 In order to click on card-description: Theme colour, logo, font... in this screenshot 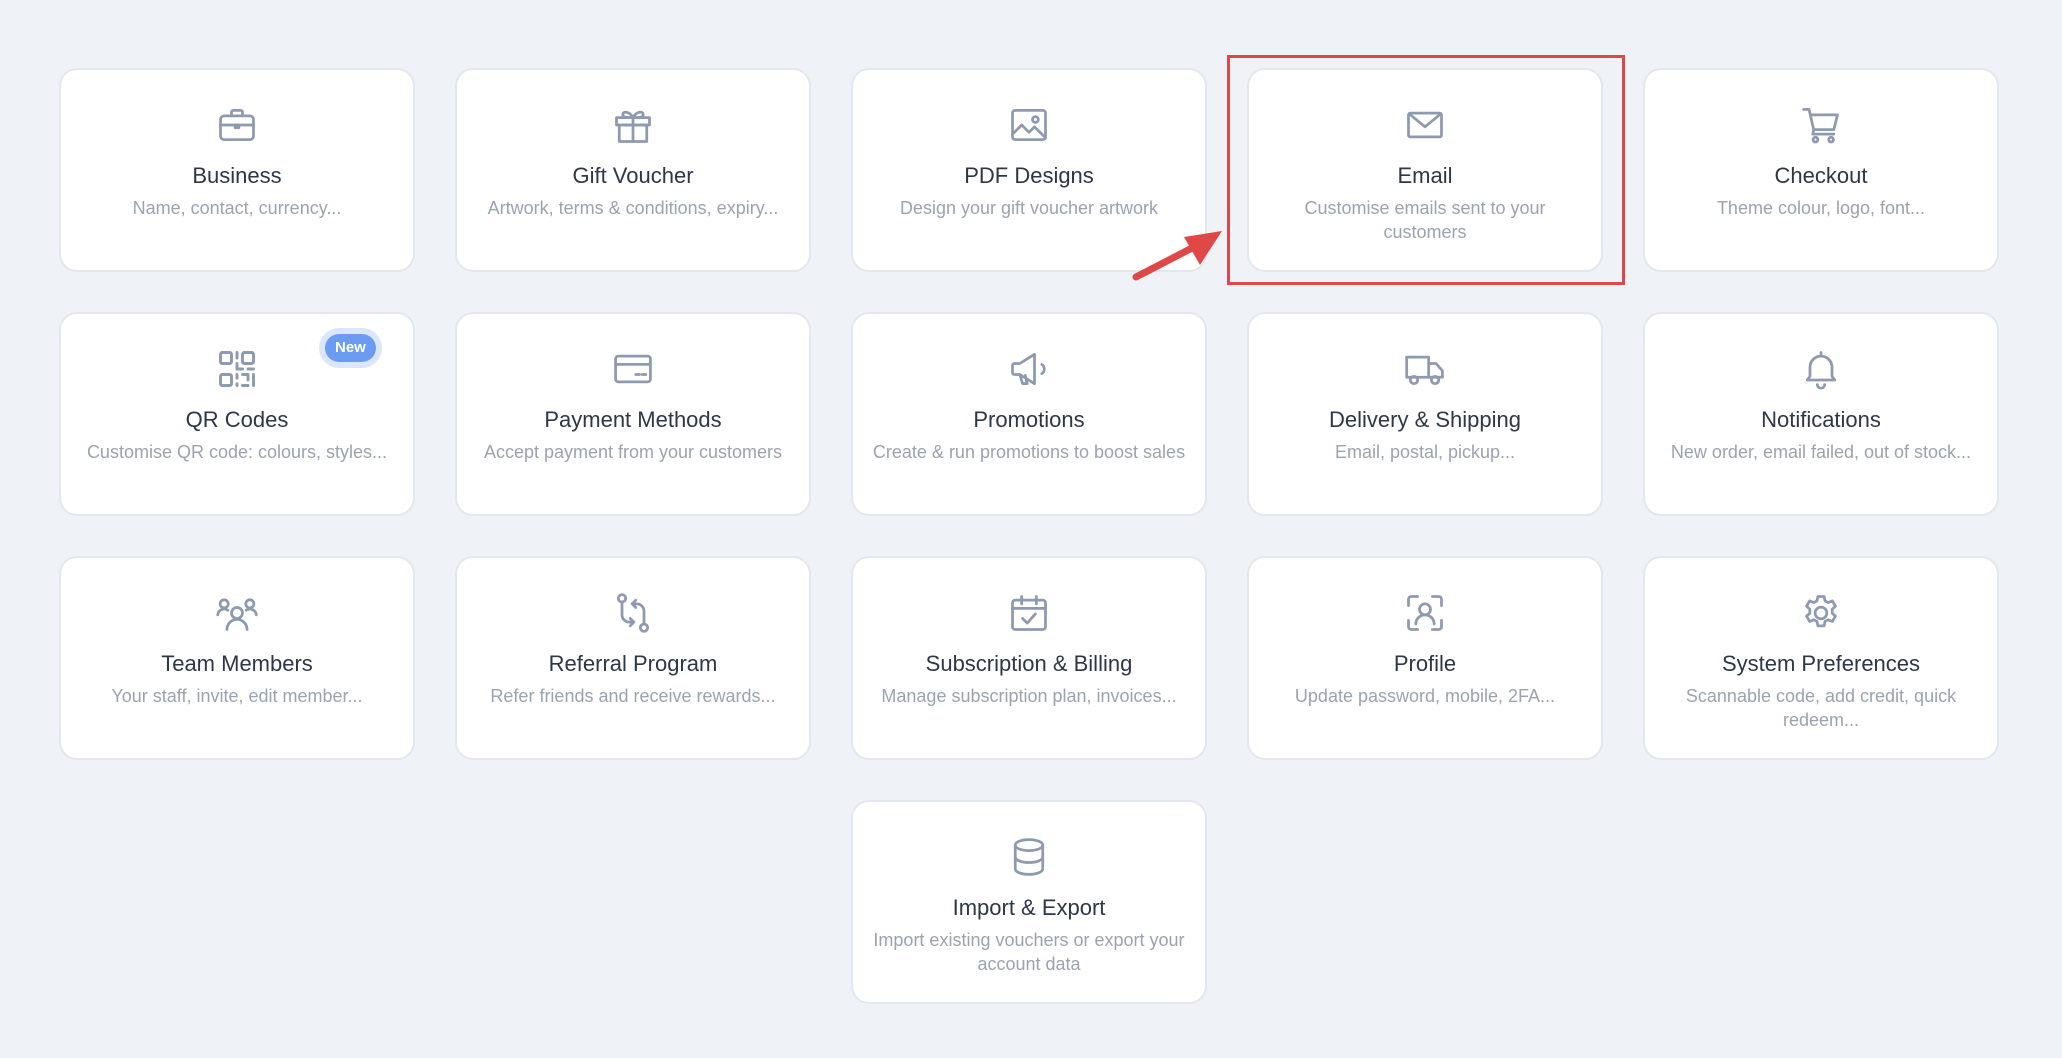, I will do `click(1821, 208)`.